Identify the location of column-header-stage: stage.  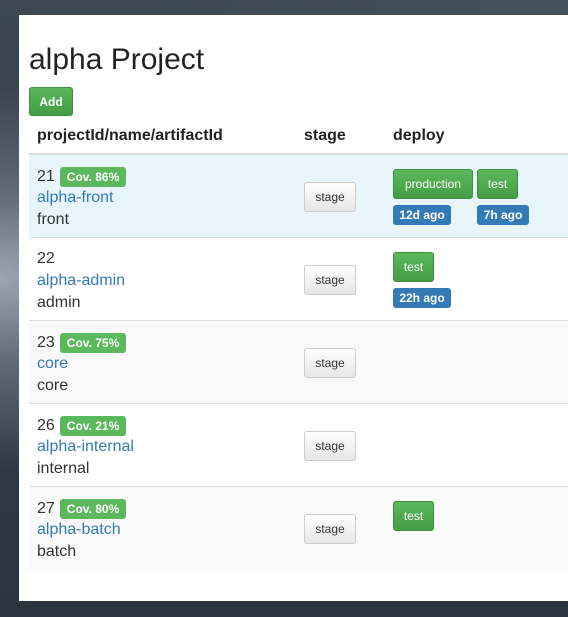
(325, 135).